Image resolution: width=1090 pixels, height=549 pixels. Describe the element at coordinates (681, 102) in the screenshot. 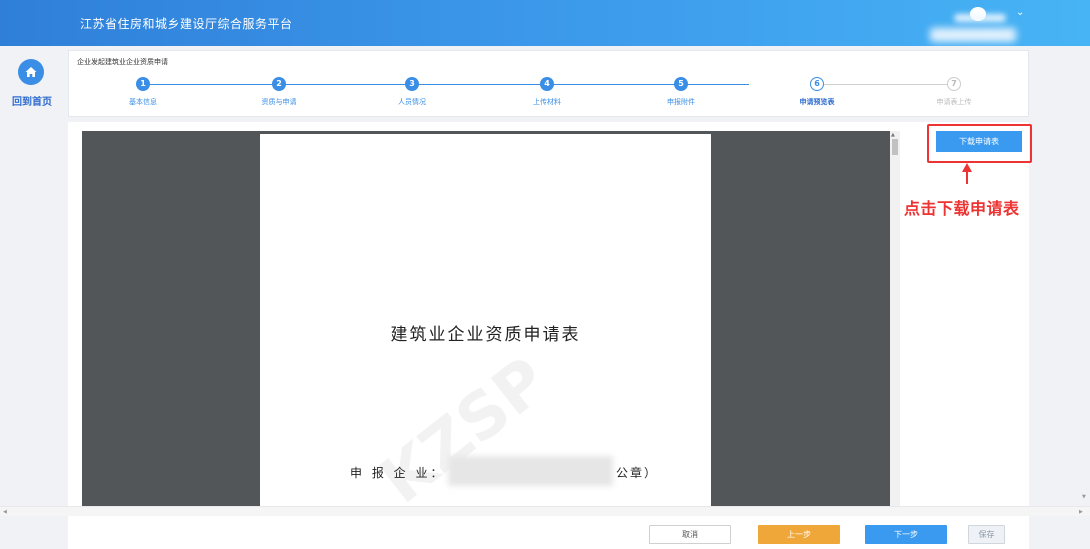

I see `step-5-label: 申报附件` at that location.